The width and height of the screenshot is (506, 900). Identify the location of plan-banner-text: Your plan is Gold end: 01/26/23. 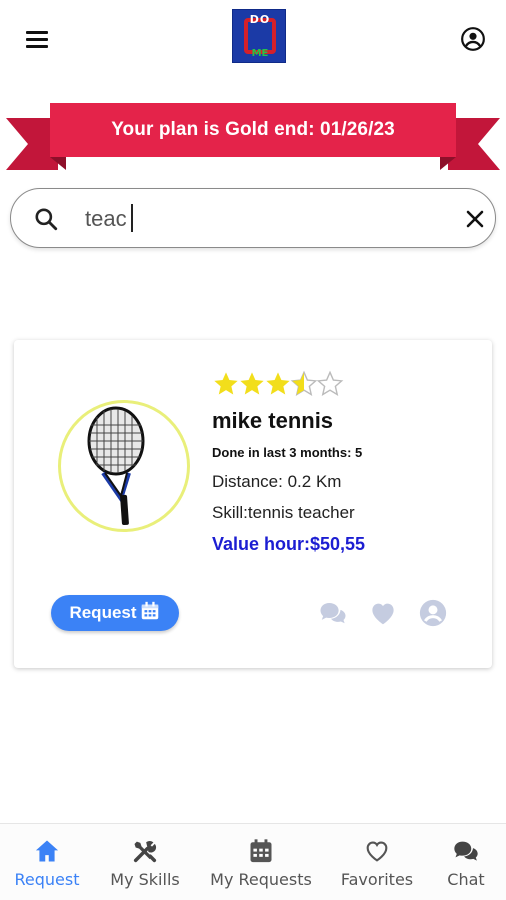
(253, 129).